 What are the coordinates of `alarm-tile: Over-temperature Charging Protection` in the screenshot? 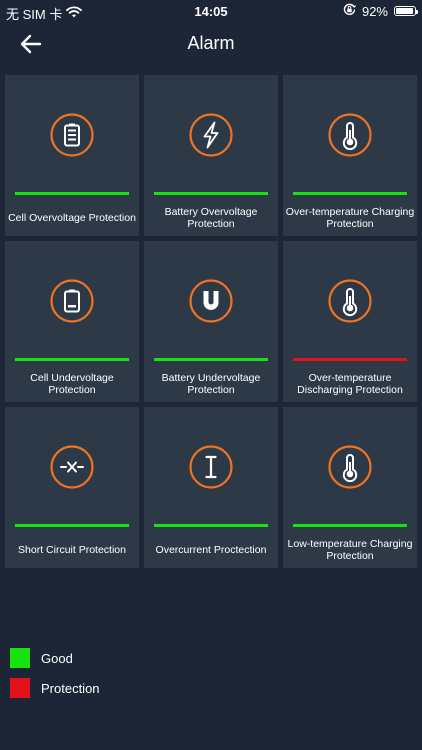 It's located at (350, 155).